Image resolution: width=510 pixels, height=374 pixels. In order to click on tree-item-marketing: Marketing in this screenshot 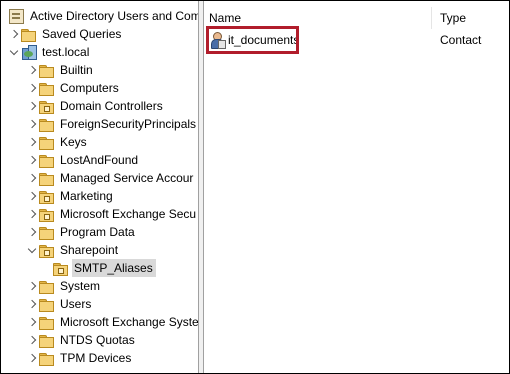, I will do `click(70, 196)`.